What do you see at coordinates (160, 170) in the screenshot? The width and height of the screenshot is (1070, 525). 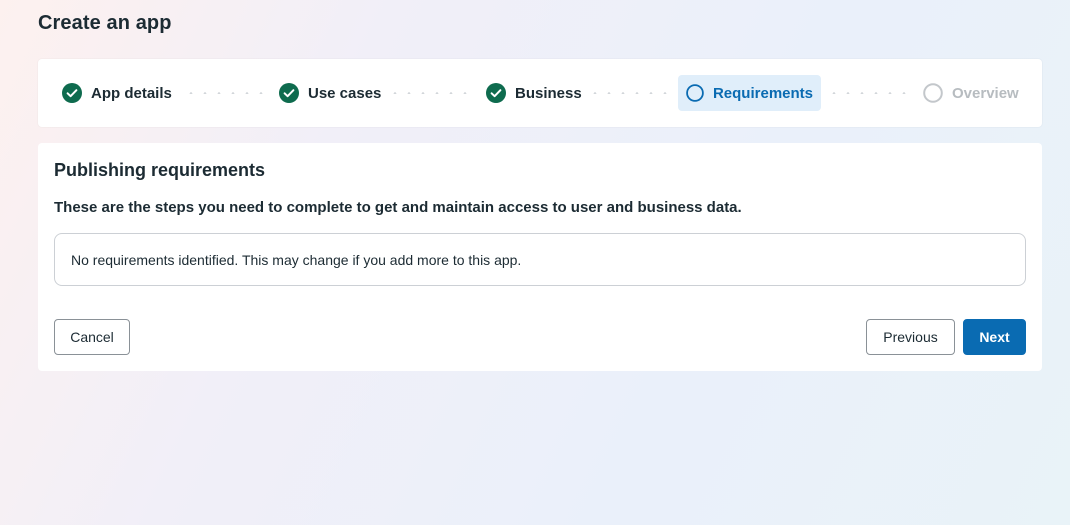 I see `section-title: Publishing requirements` at bounding box center [160, 170].